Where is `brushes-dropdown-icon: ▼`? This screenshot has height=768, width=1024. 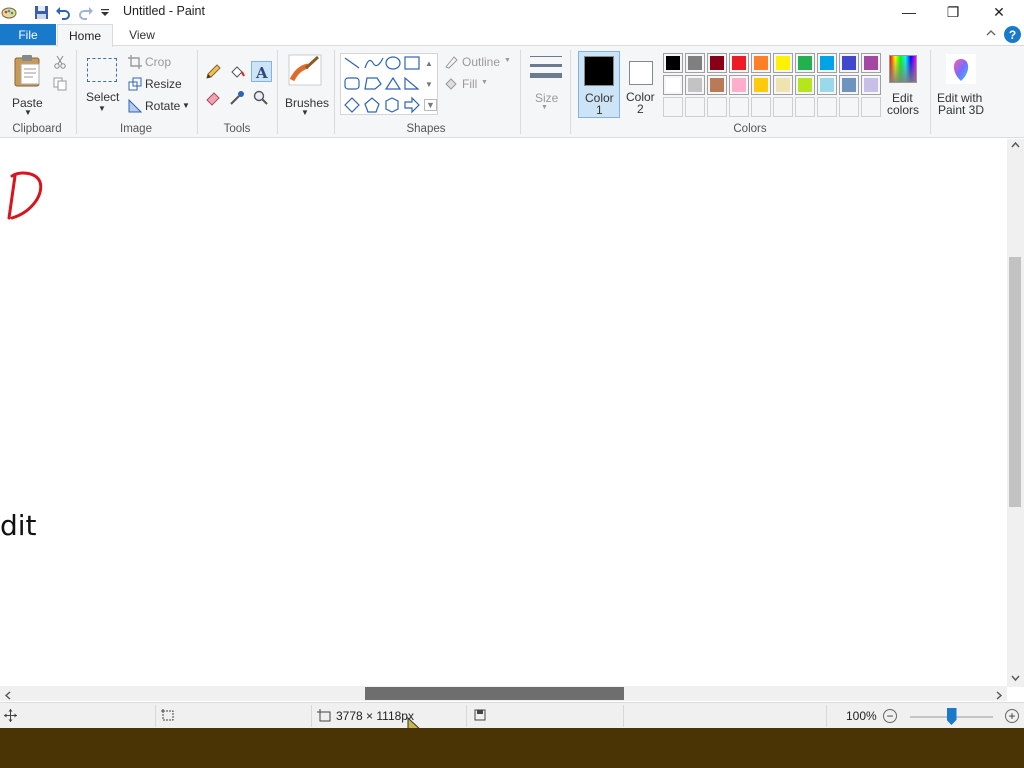 brushes-dropdown-icon: ▼ is located at coordinates (305, 112).